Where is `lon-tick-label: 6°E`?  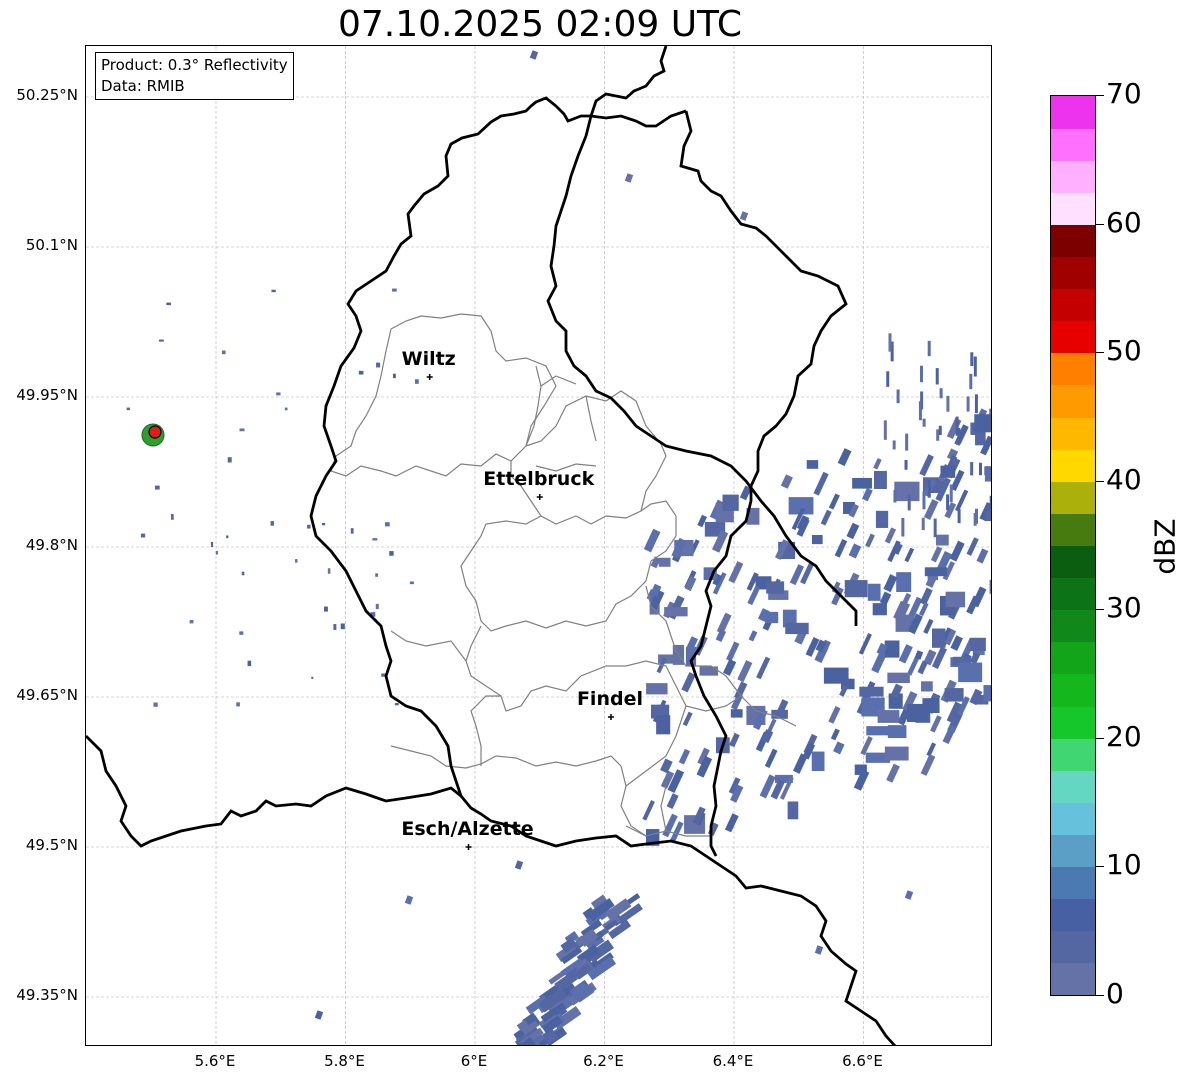 lon-tick-label: 6°E is located at coordinates (474, 1061).